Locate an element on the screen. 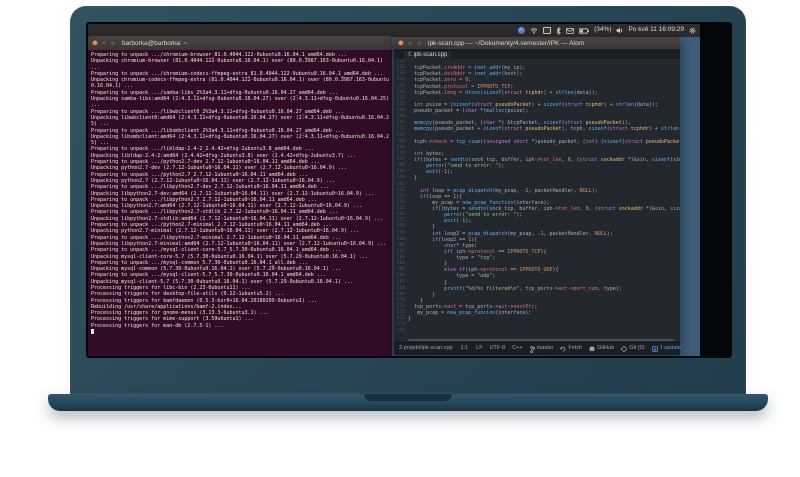 This screenshot has width=800, height=477. status-fetch: Fetch is located at coordinates (571, 349).